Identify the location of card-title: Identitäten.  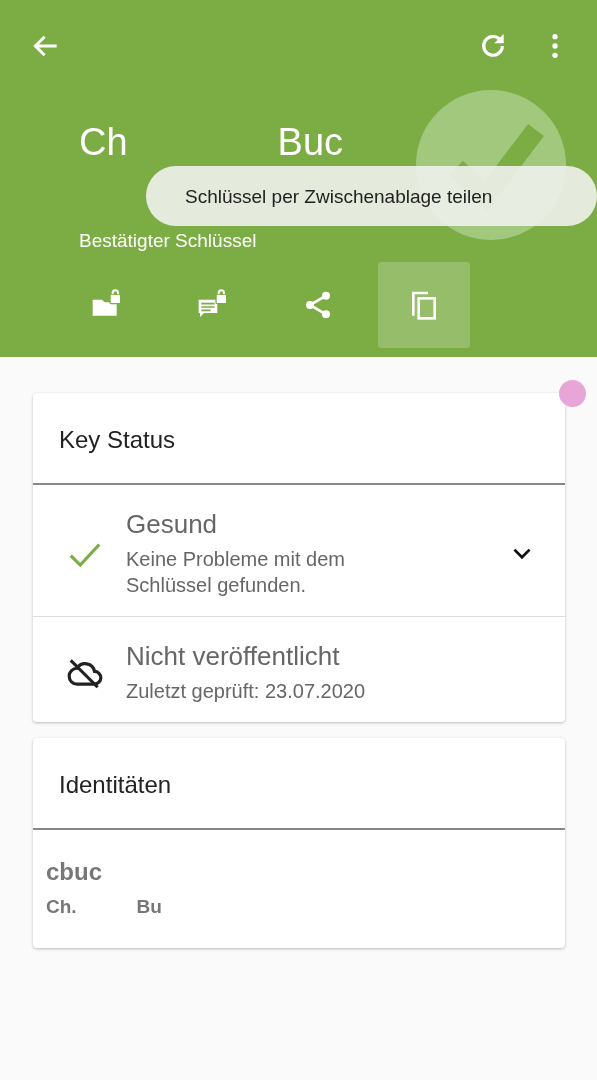
(299, 784).